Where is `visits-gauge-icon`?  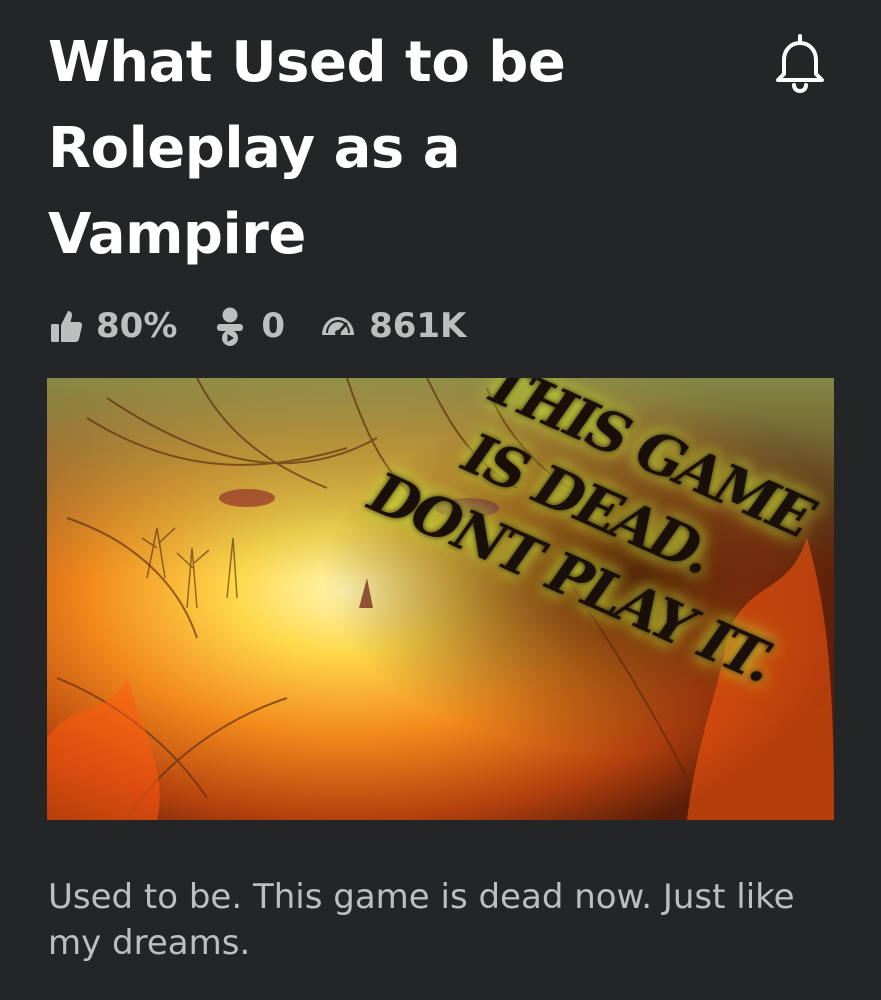
visits-gauge-icon is located at coordinates (338, 326).